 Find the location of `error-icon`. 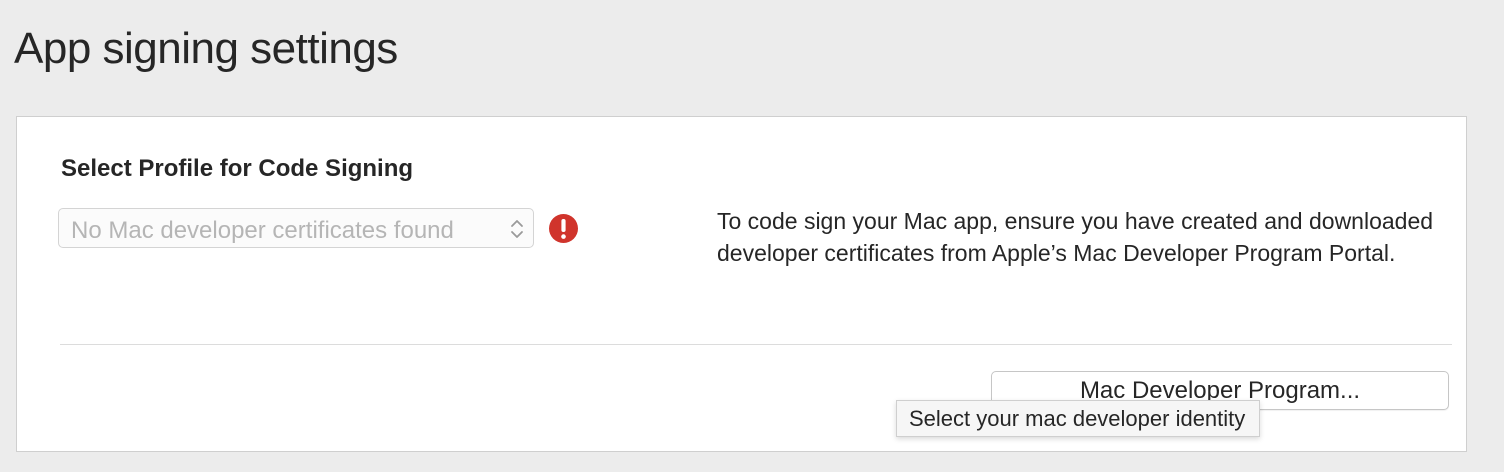

error-icon is located at coordinates (563, 228).